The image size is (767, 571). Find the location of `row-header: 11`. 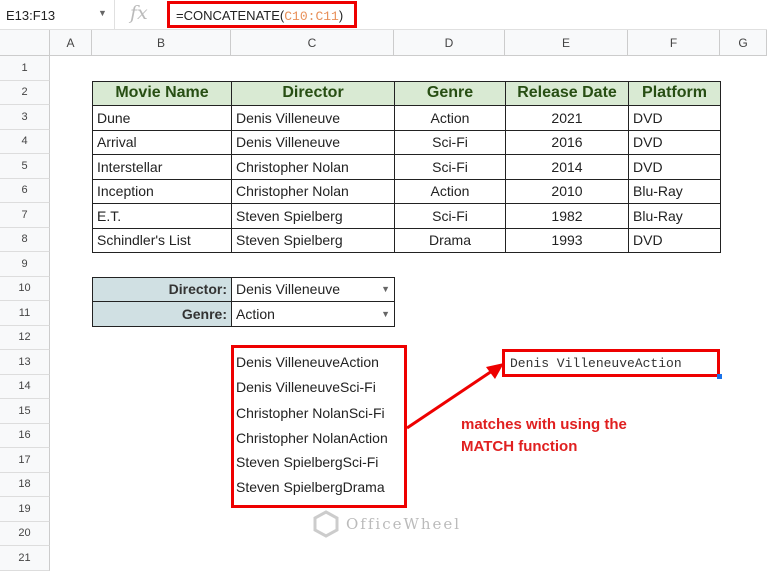

row-header: 11 is located at coordinates (25, 313).